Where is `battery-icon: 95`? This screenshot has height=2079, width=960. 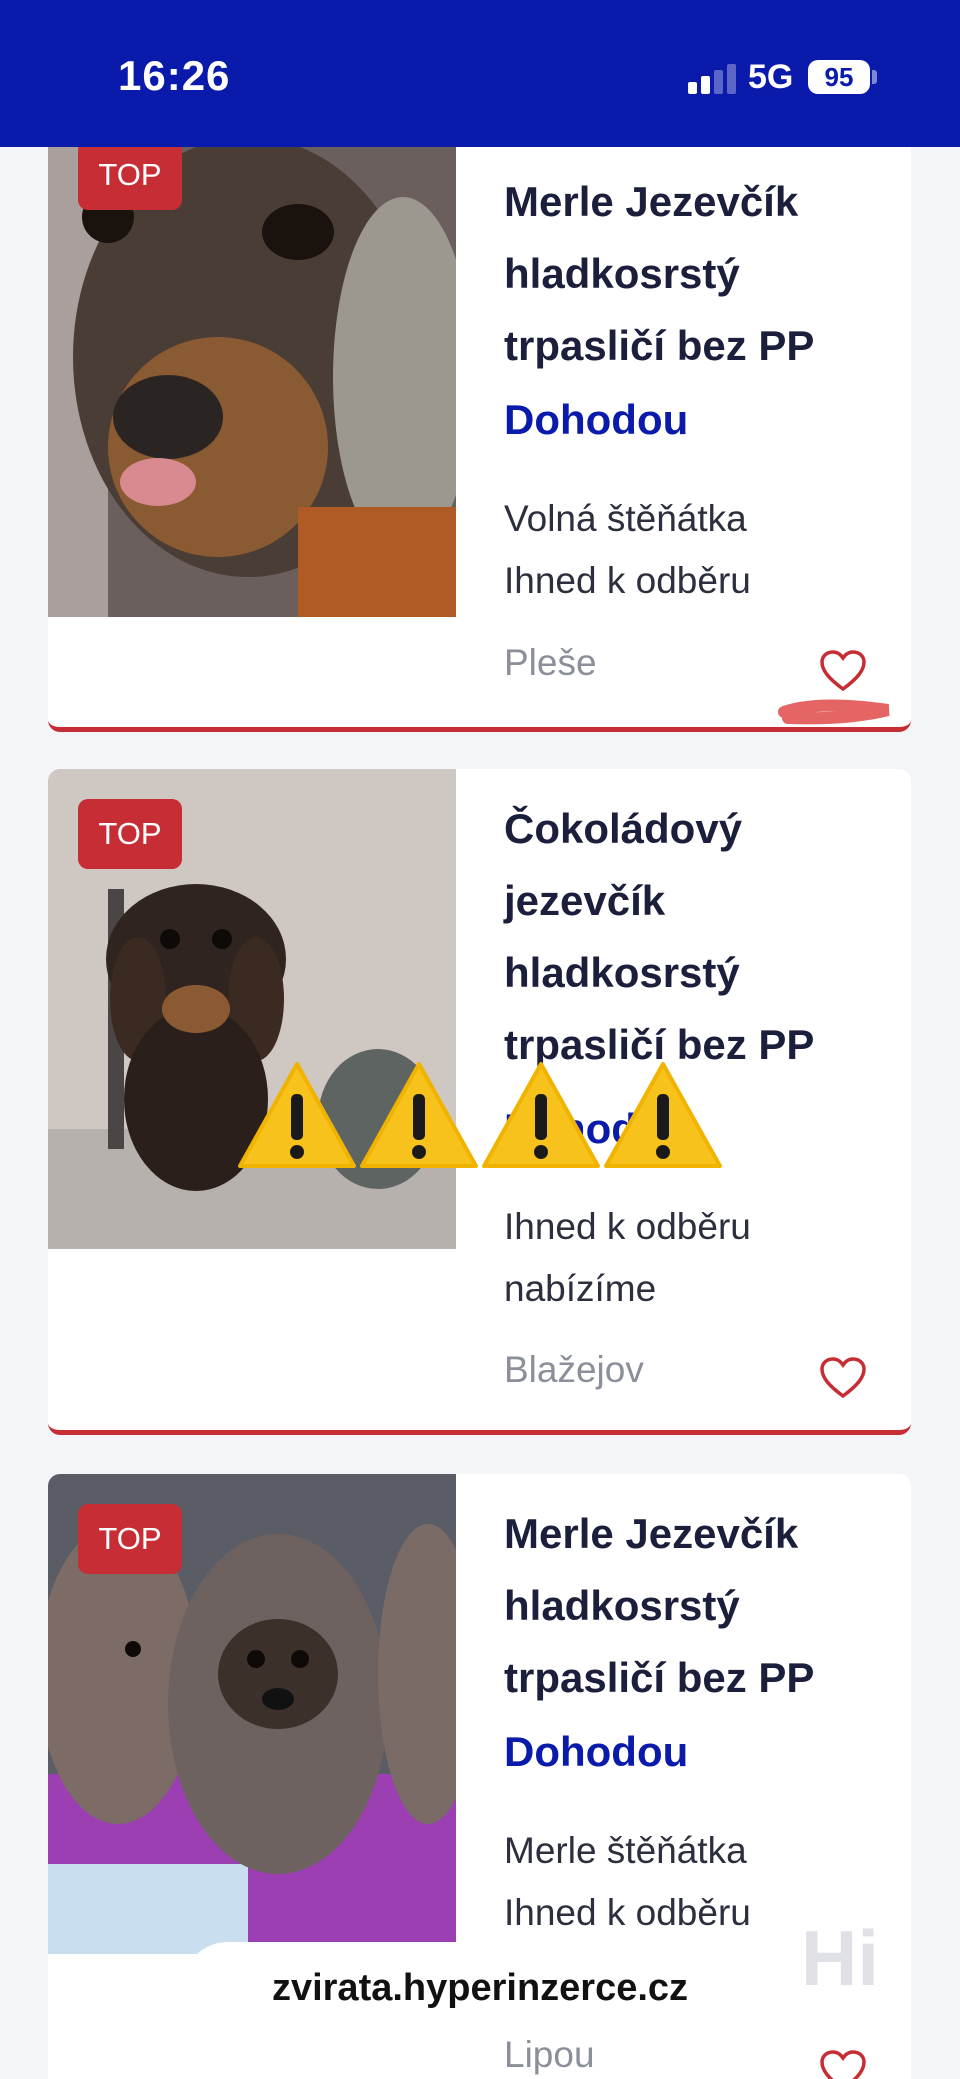
battery-icon: 95 is located at coordinates (839, 77).